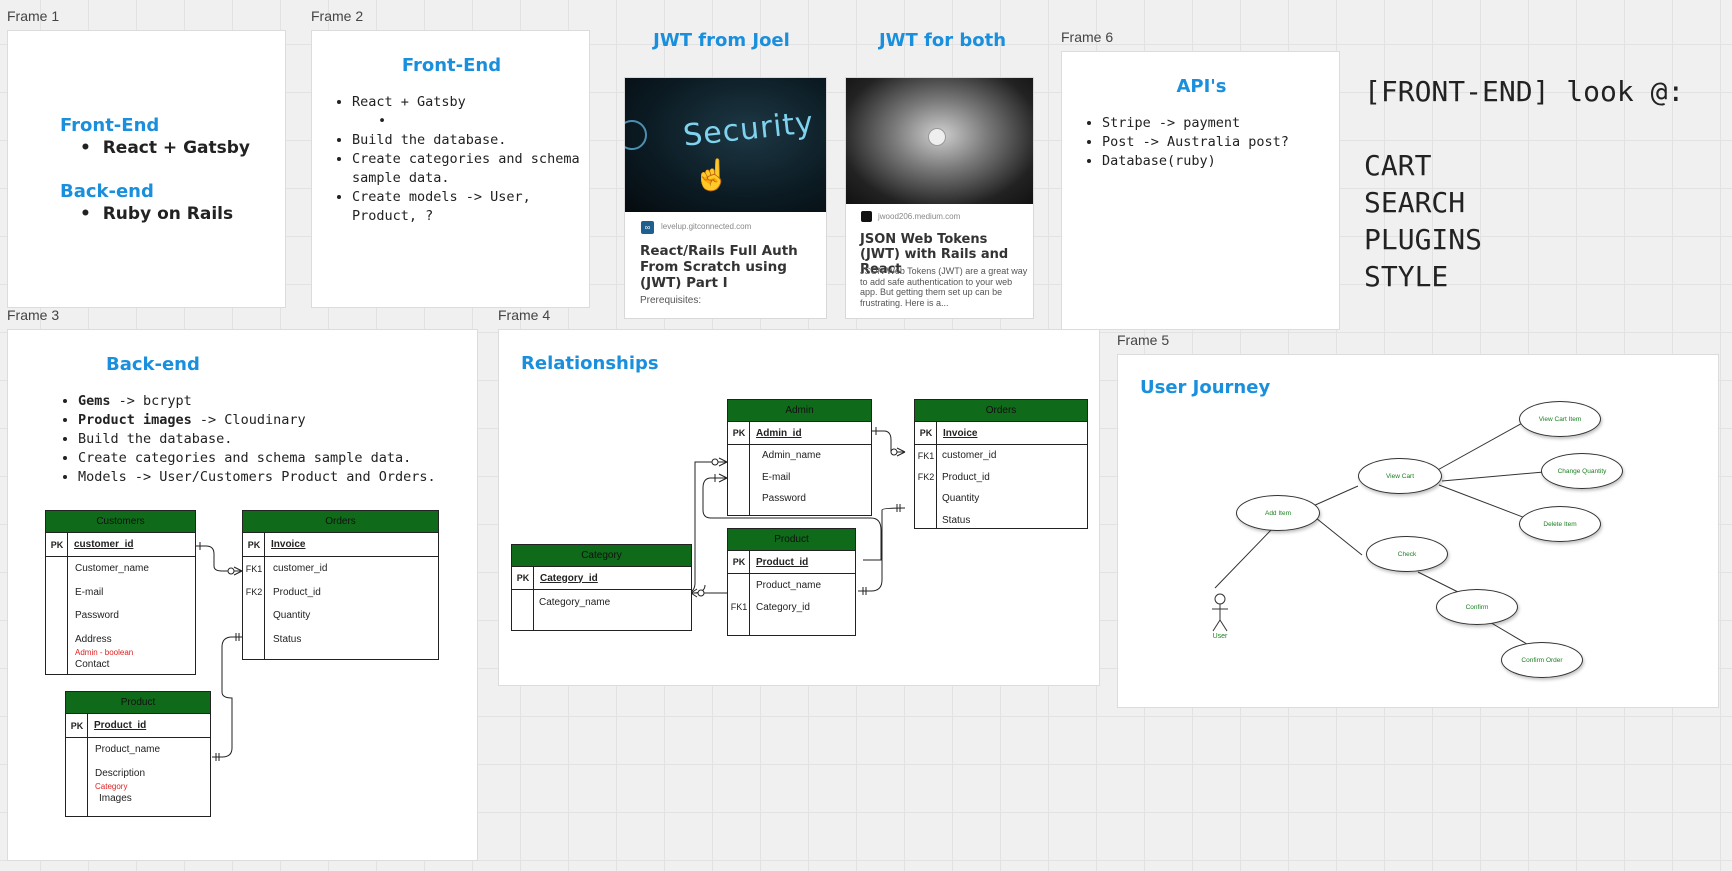 This screenshot has height=871, width=1732. I want to click on table-field: Category_name, so click(575, 602).